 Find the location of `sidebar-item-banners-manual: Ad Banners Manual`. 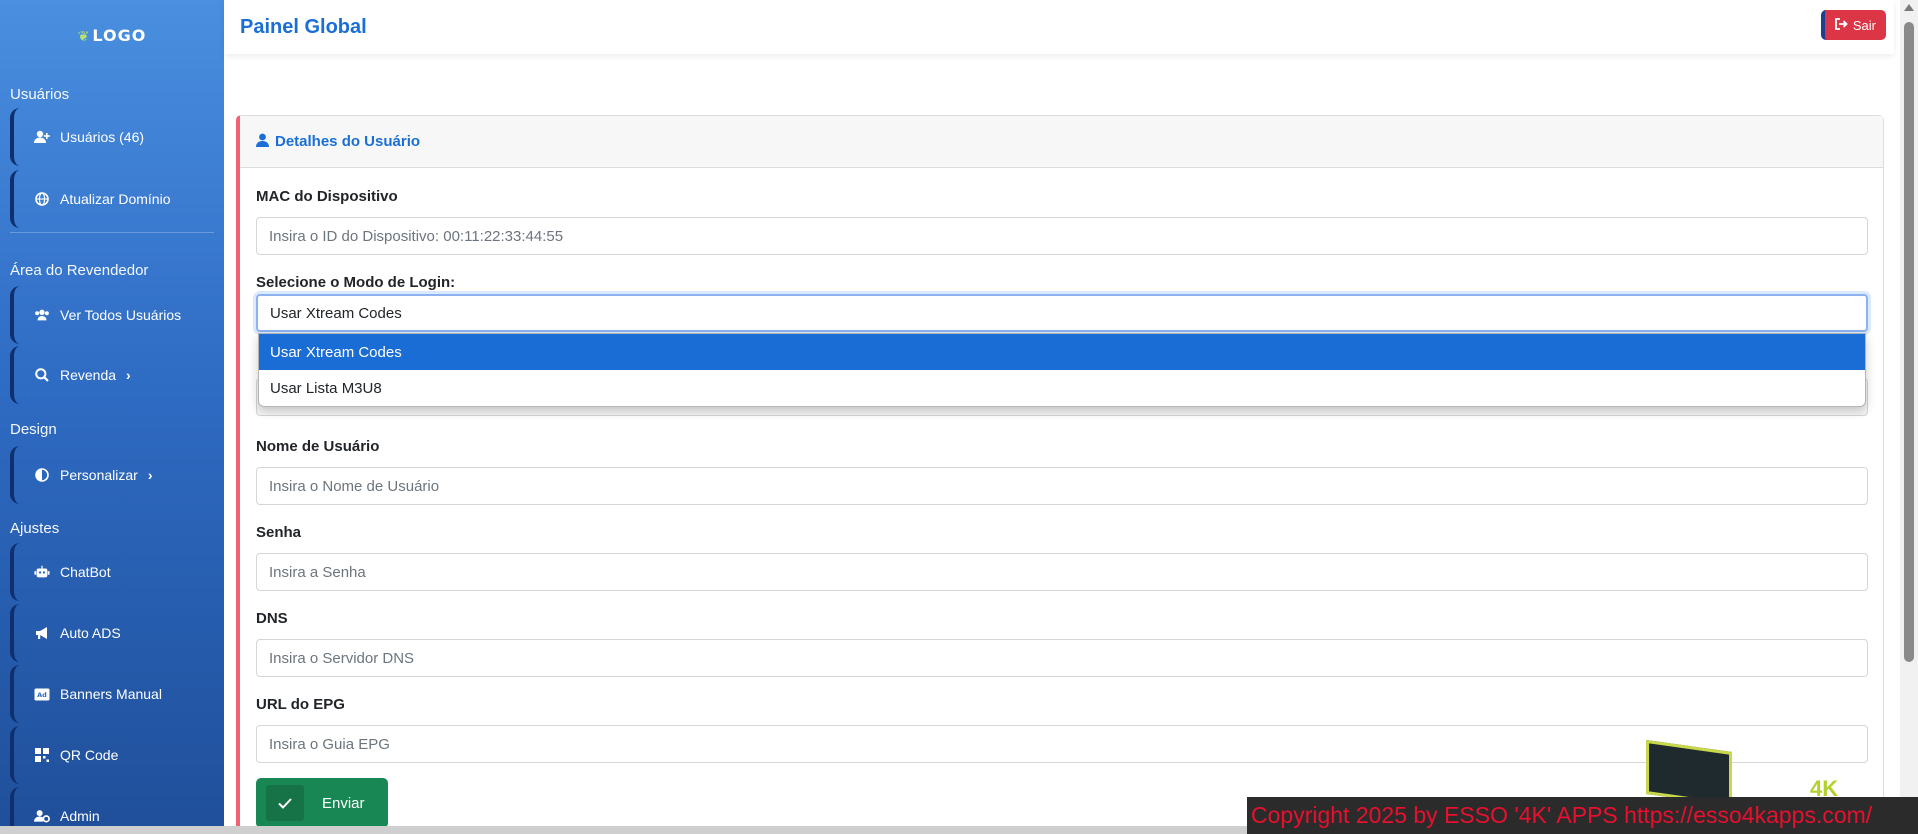

sidebar-item-banners-manual: Ad Banners Manual is located at coordinates (112, 694).